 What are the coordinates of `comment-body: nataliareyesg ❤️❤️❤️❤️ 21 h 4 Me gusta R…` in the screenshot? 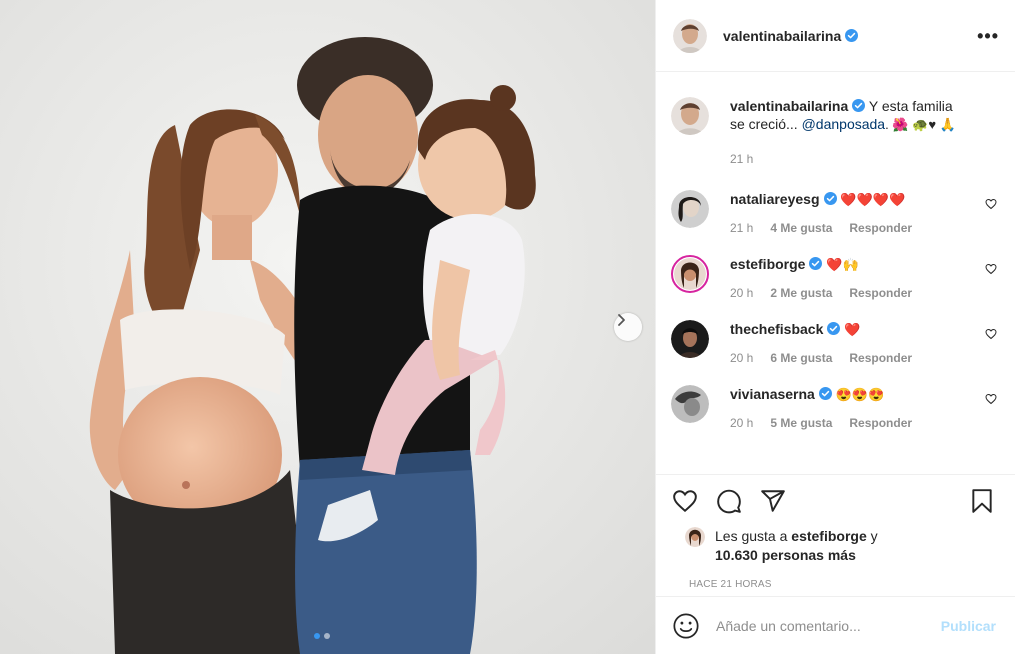 It's located at (865, 213).